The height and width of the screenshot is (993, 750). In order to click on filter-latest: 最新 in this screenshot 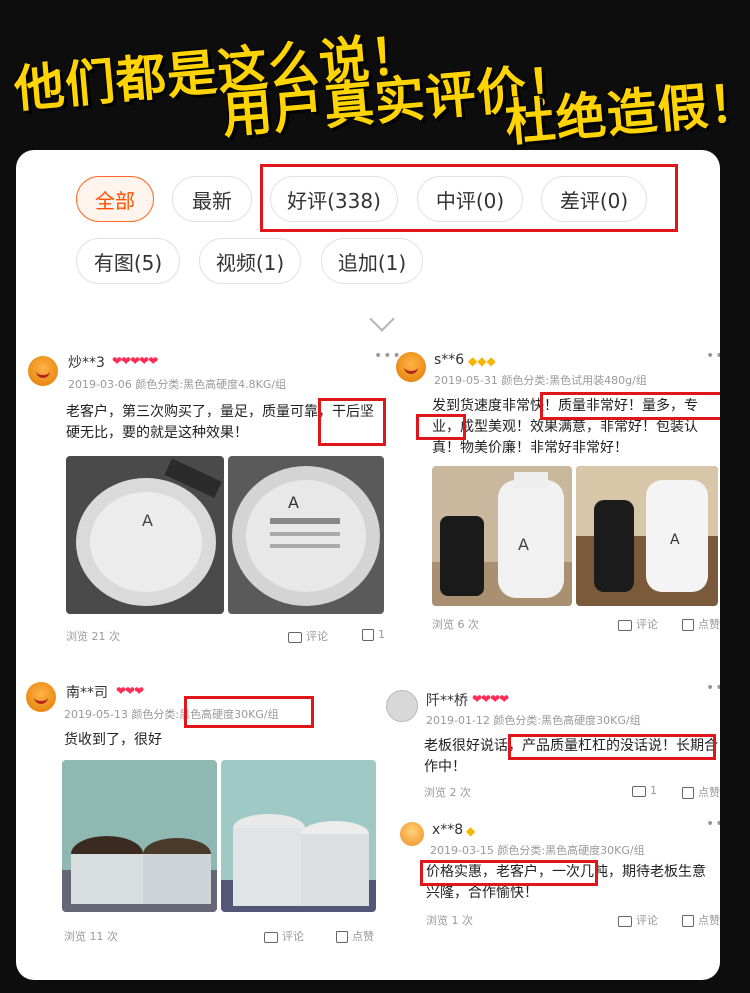, I will do `click(212, 199)`.